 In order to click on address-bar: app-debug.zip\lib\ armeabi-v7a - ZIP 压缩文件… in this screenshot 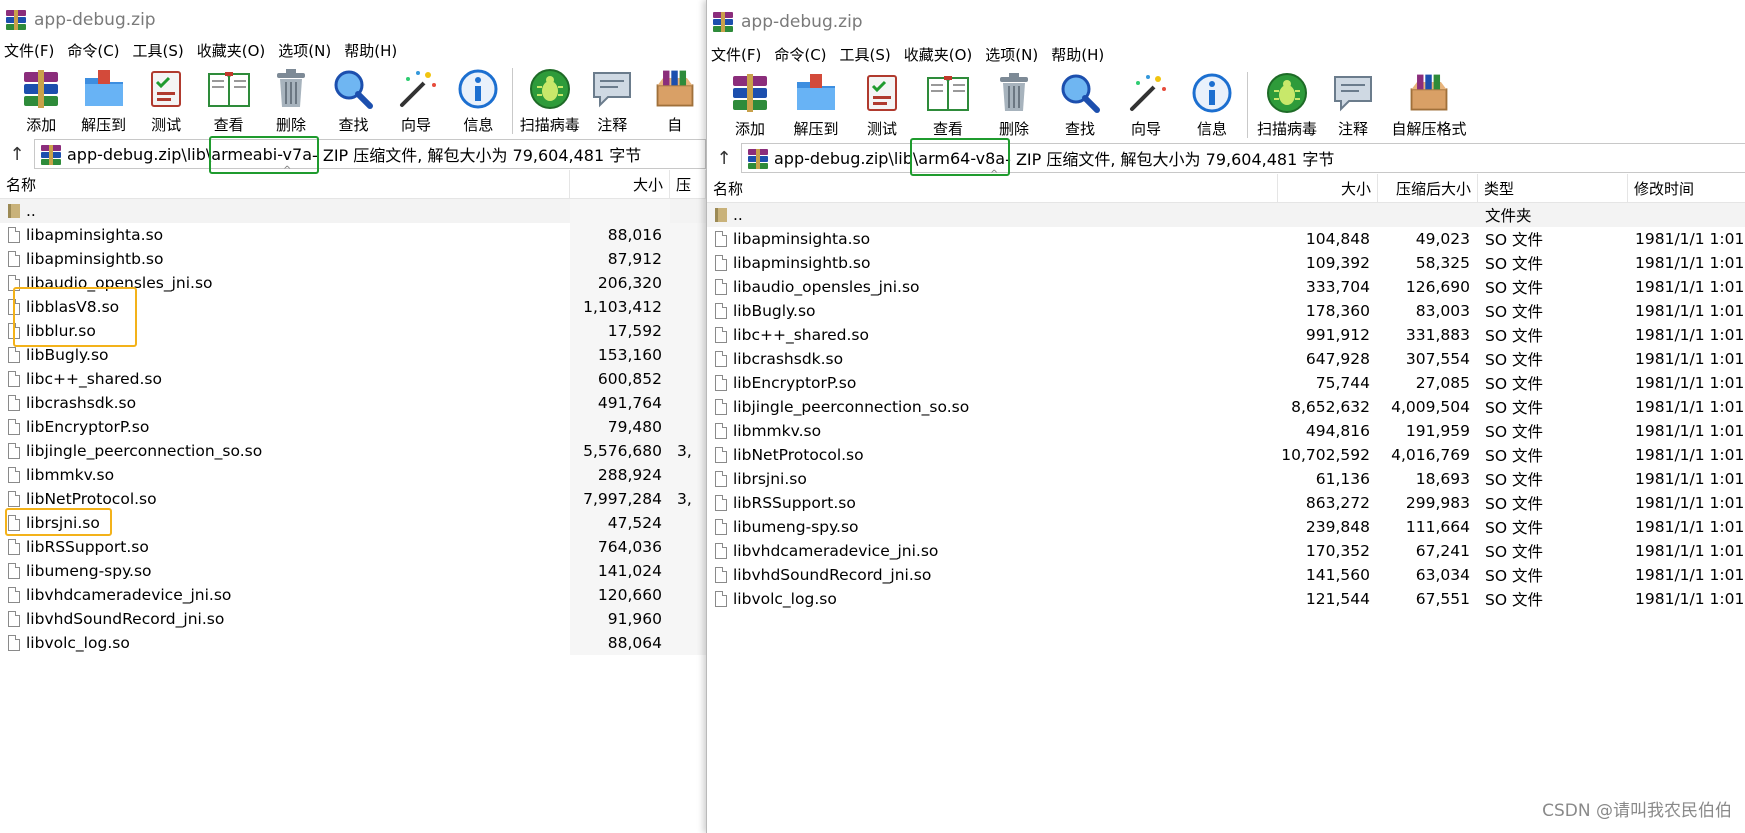, I will do `click(370, 154)`.